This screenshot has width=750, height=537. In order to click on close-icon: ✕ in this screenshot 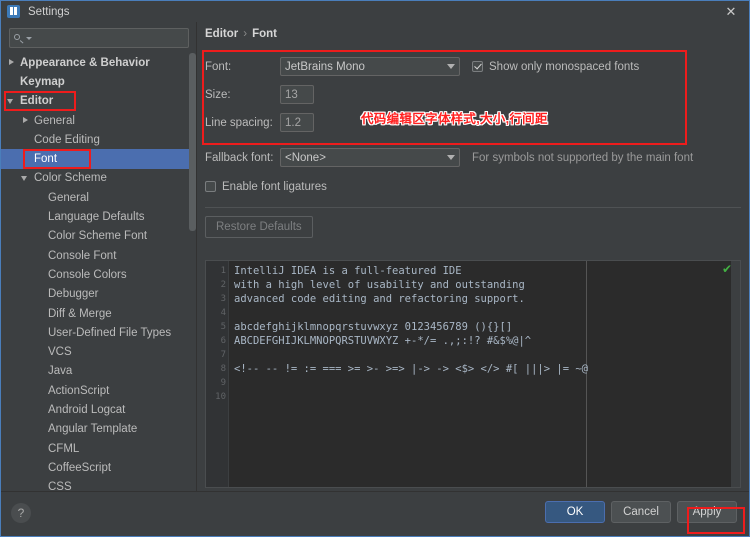, I will do `click(731, 11)`.